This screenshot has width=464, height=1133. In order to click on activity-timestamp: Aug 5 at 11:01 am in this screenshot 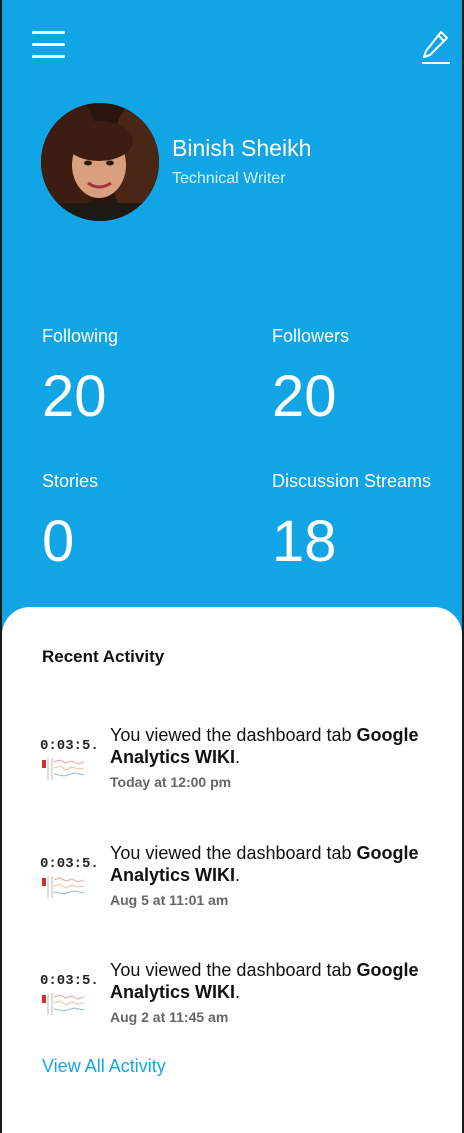, I will do `click(169, 900)`.